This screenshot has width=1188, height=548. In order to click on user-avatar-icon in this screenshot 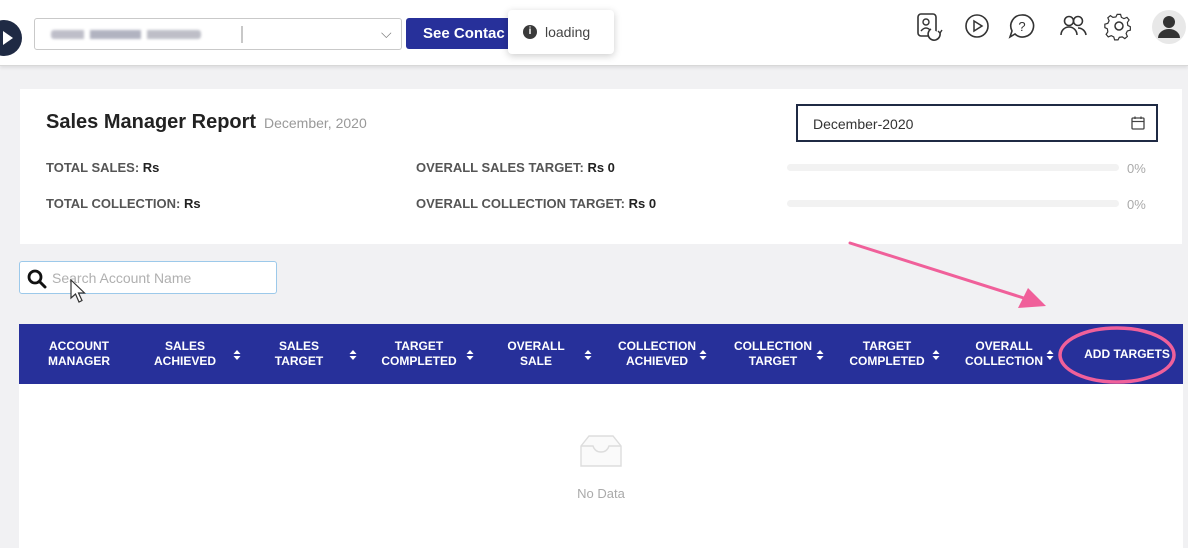, I will do `click(1169, 27)`.